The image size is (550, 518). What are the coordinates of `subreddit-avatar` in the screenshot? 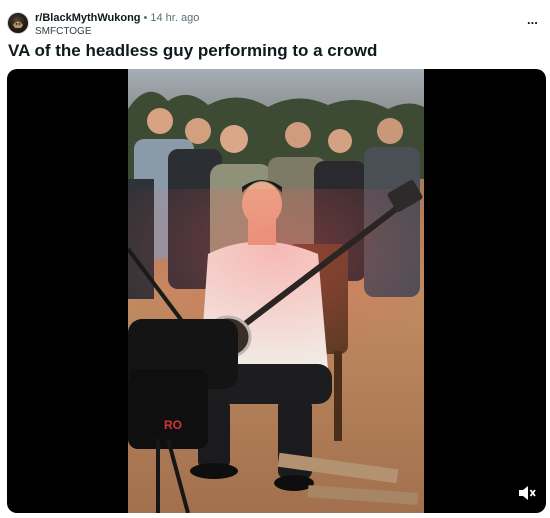 It's located at (18, 23).